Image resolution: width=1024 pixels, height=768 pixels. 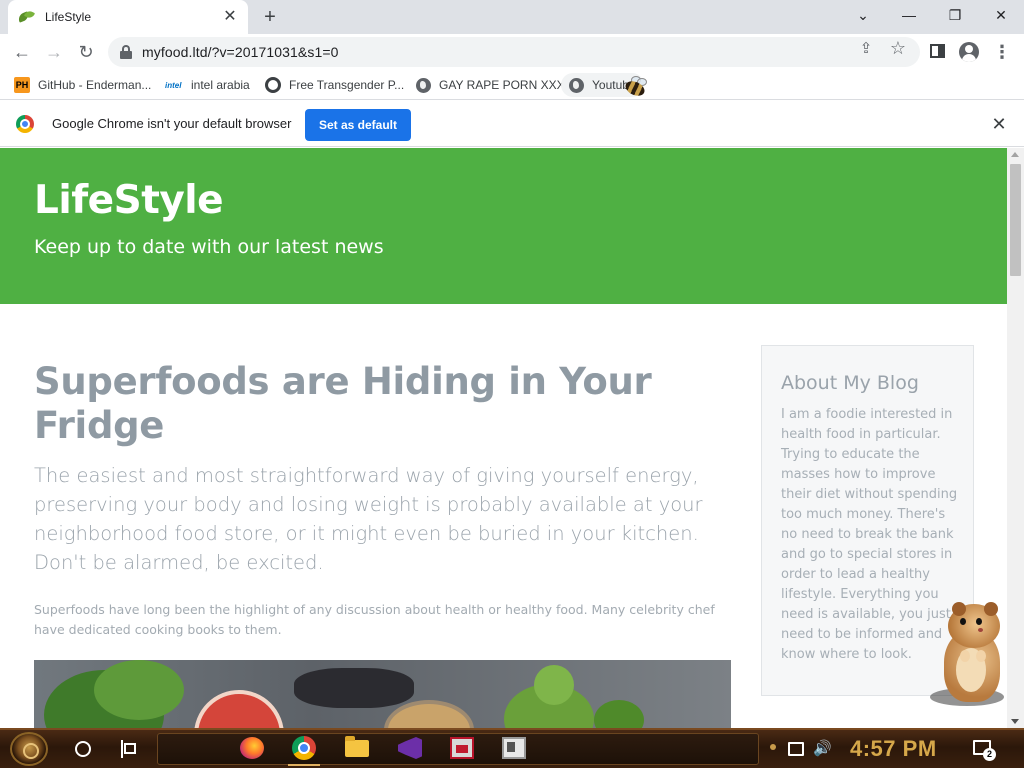 I want to click on chrome-logo-icon, so click(x=25, y=124).